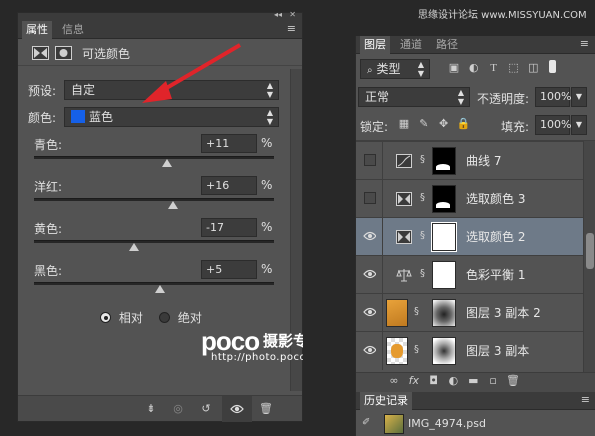 The height and width of the screenshot is (436, 595). I want to click on fx-icon: fx, so click(414, 381).